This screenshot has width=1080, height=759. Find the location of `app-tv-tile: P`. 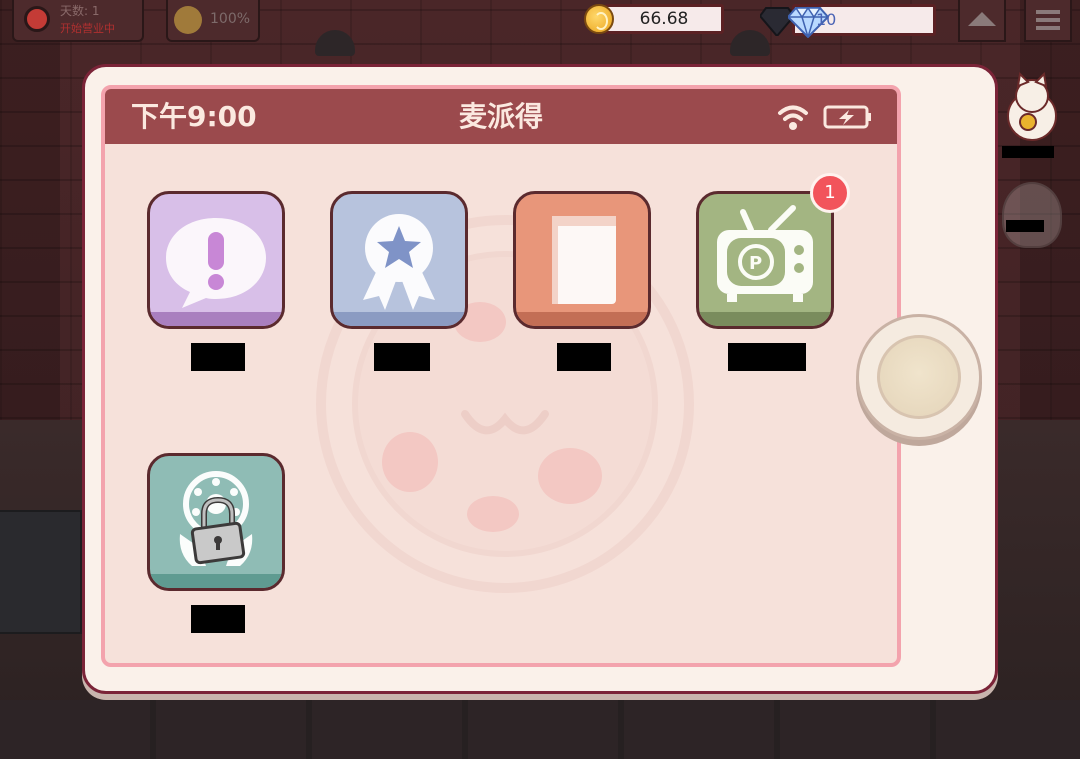

app-tv-tile: P is located at coordinates (765, 260).